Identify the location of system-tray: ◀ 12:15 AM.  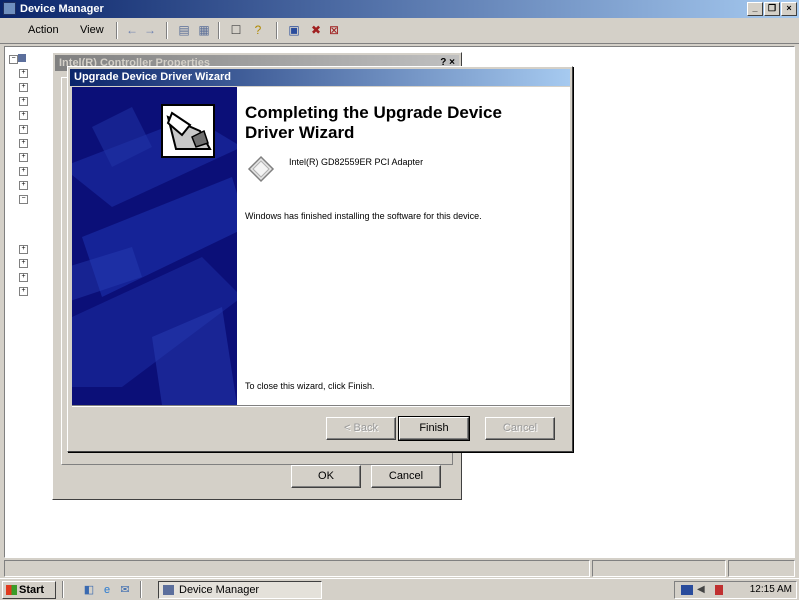
(735, 590).